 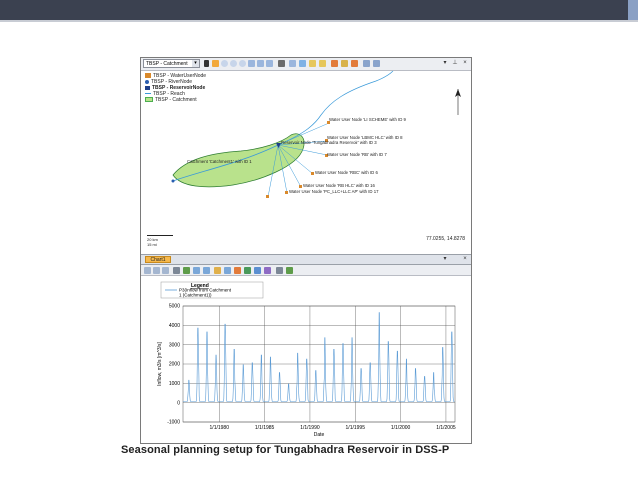 What do you see at coordinates (401, 428) in the screenshot?
I see `x-tick-label: 1/1/2000` at bounding box center [401, 428].